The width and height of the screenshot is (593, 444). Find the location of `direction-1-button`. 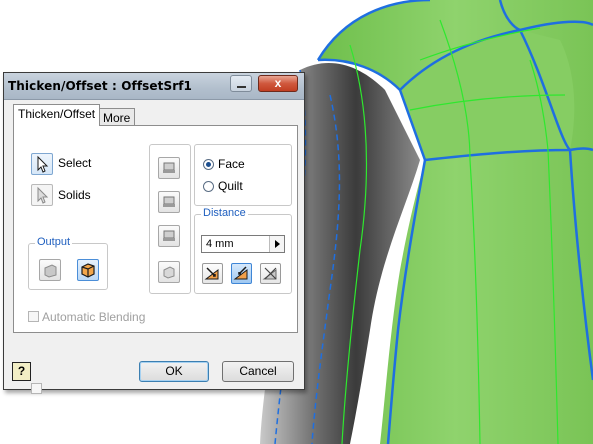

direction-1-button is located at coordinates (212, 273).